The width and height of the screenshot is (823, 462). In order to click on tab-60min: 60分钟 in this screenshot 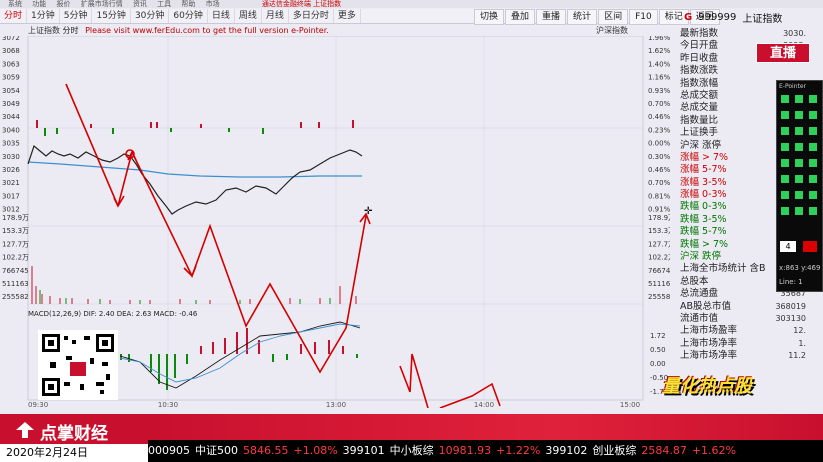, I will do `click(188, 16)`.